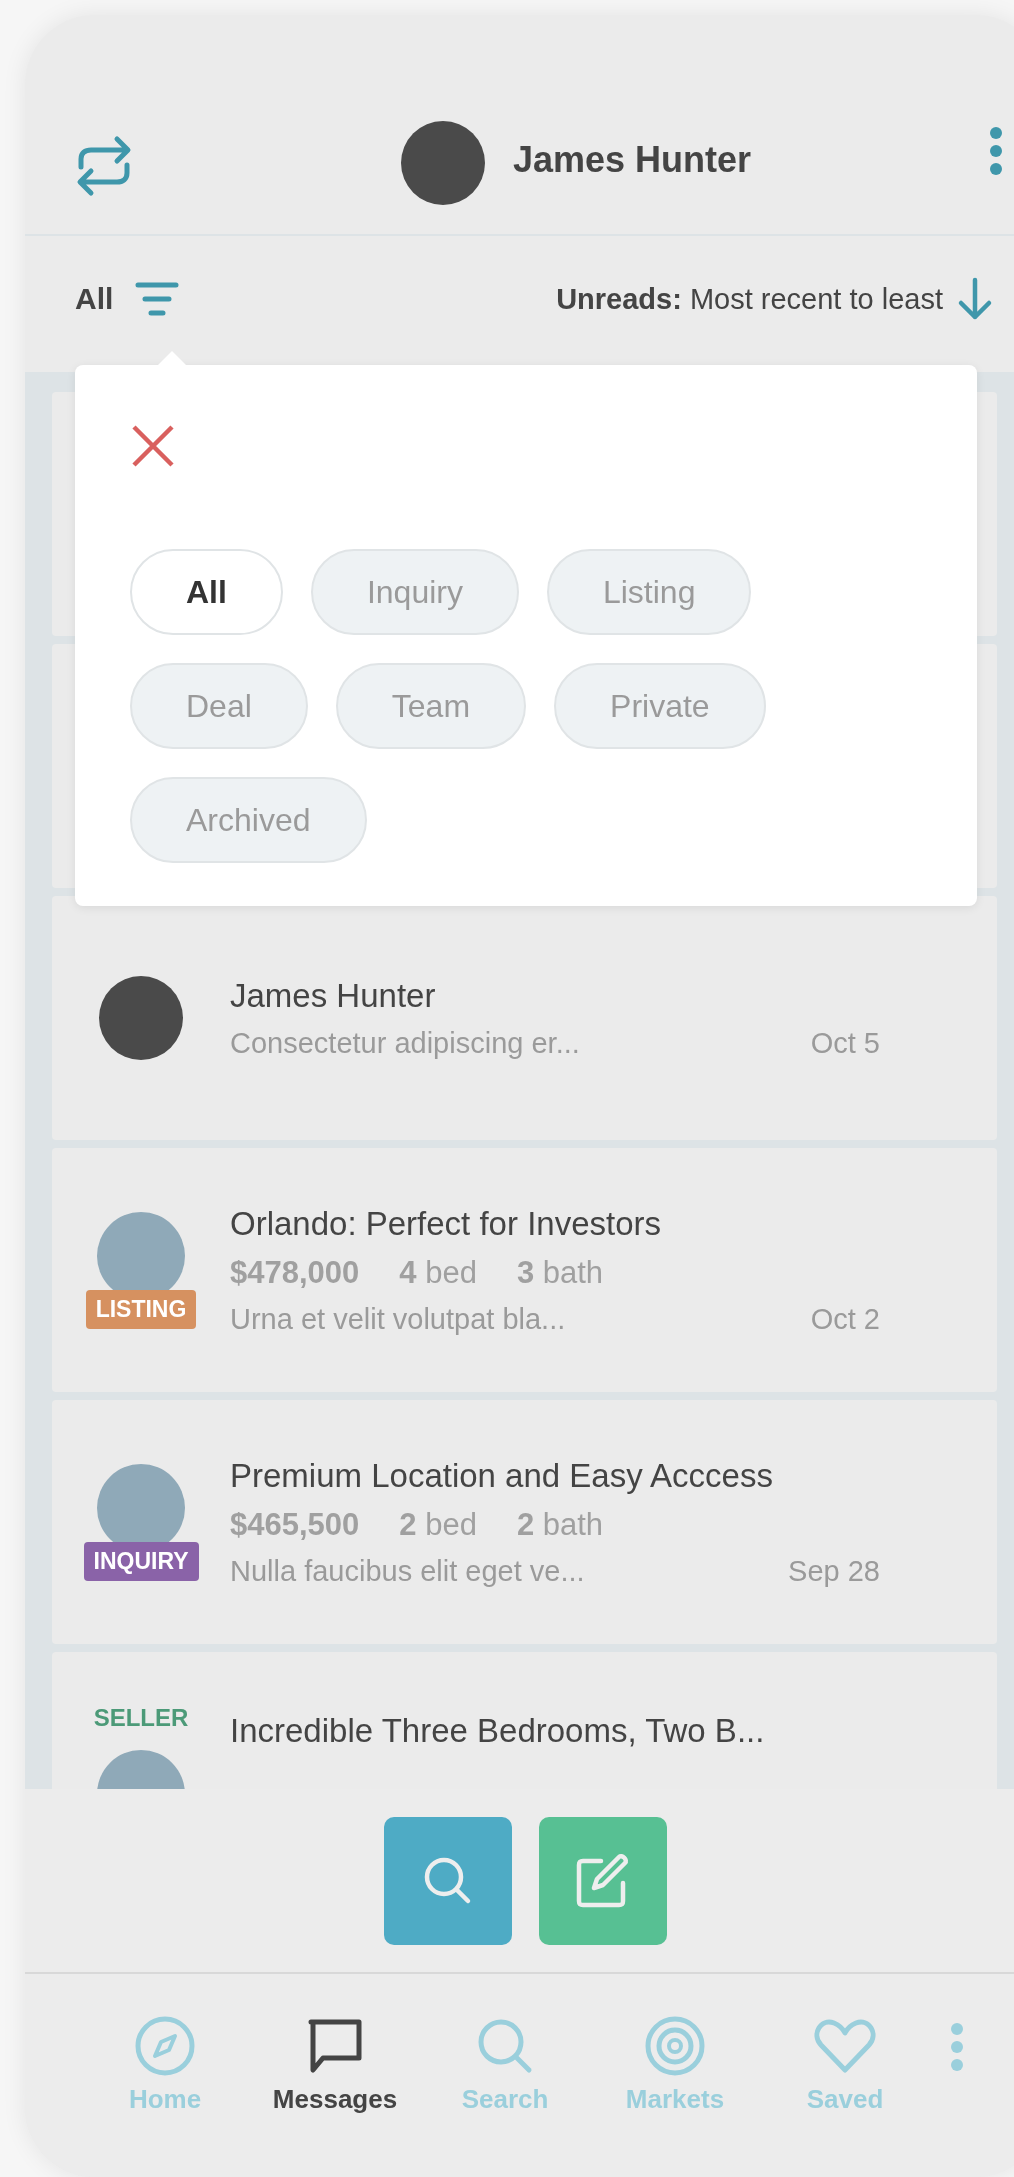  Describe the element at coordinates (602, 1880) in the screenshot. I see `compose-button` at that location.